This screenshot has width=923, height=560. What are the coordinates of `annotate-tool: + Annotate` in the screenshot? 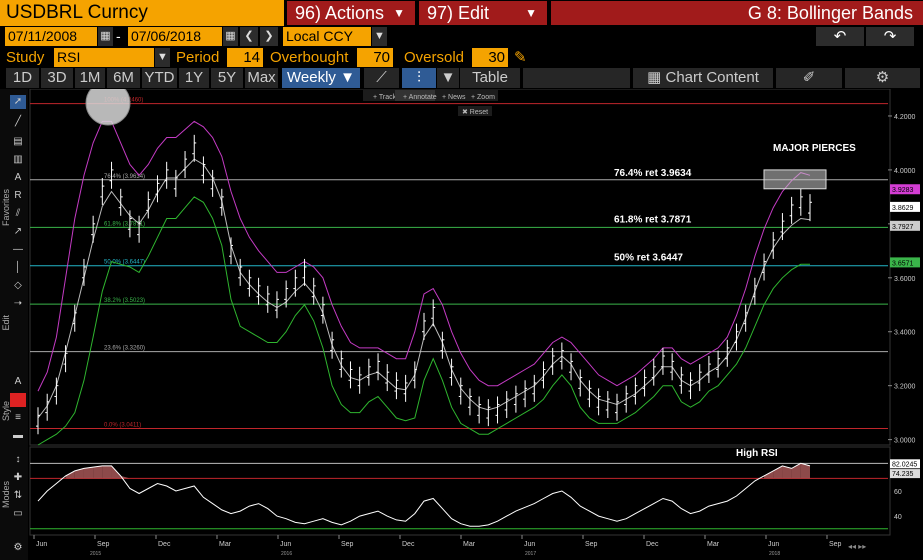 It's located at (420, 97).